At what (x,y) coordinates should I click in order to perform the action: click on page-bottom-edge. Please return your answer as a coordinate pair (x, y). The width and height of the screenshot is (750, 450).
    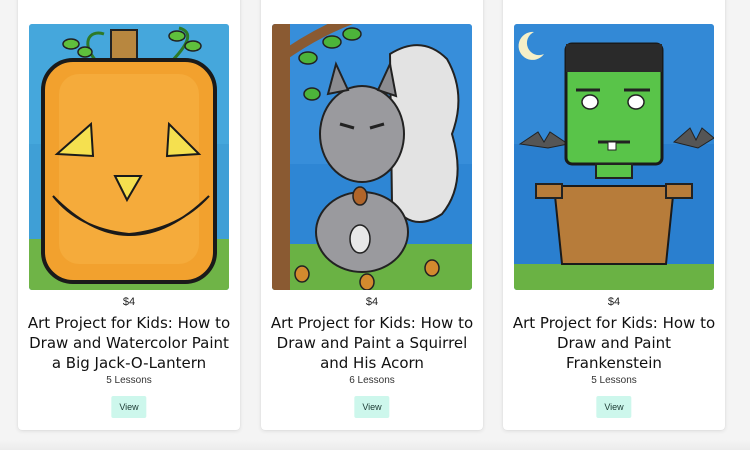
    Looking at the image, I should click on (375, 445).